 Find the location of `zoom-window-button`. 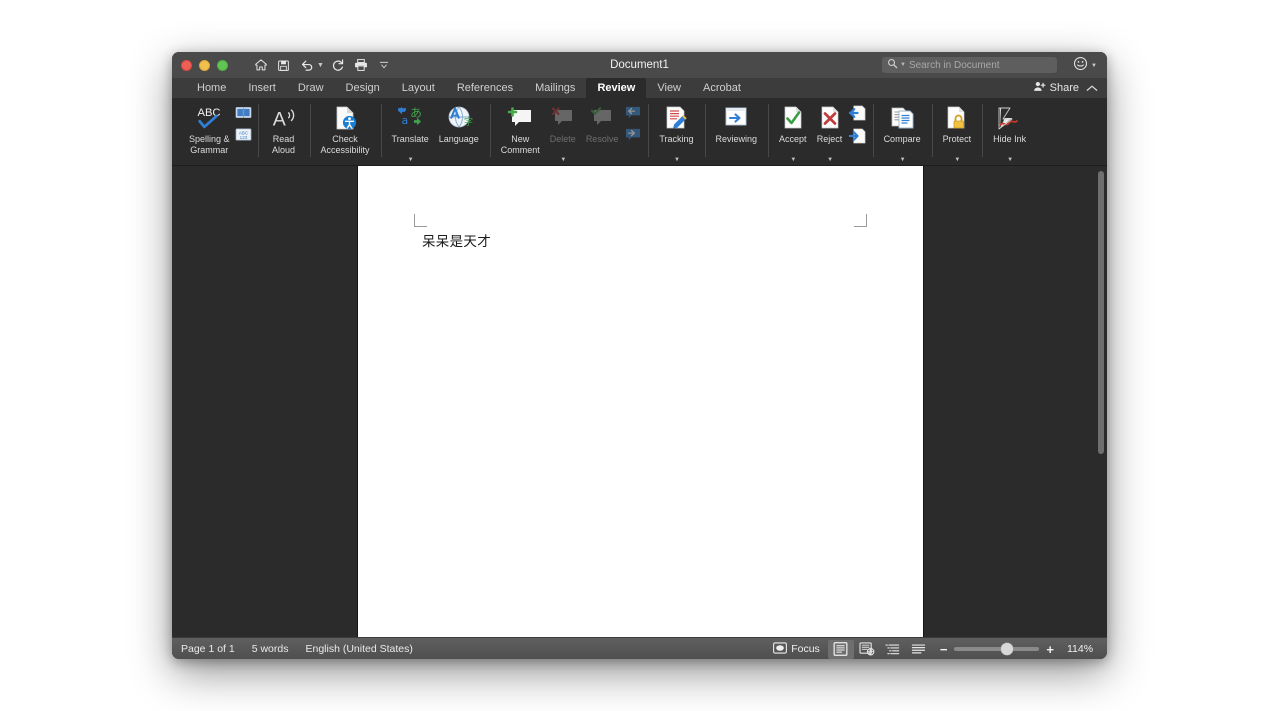

zoom-window-button is located at coordinates (222, 65).